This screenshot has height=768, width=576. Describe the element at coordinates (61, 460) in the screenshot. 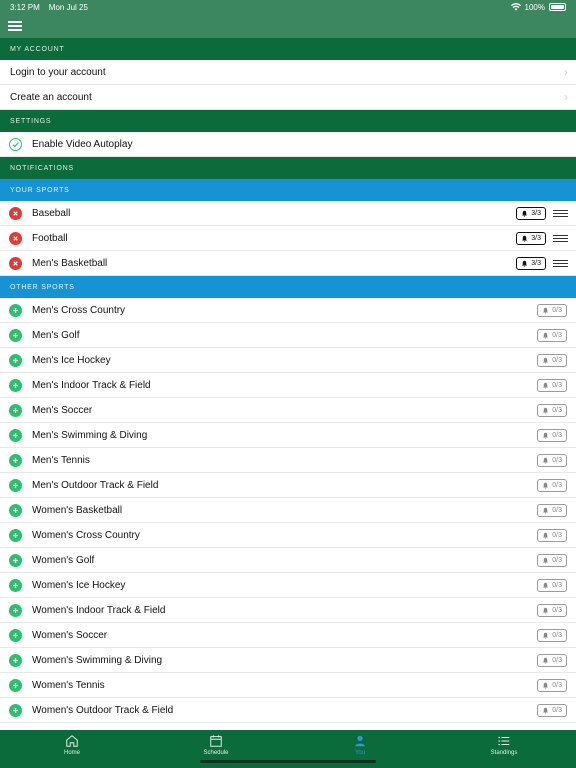

I see `sport-name: Men's Tennis` at that location.